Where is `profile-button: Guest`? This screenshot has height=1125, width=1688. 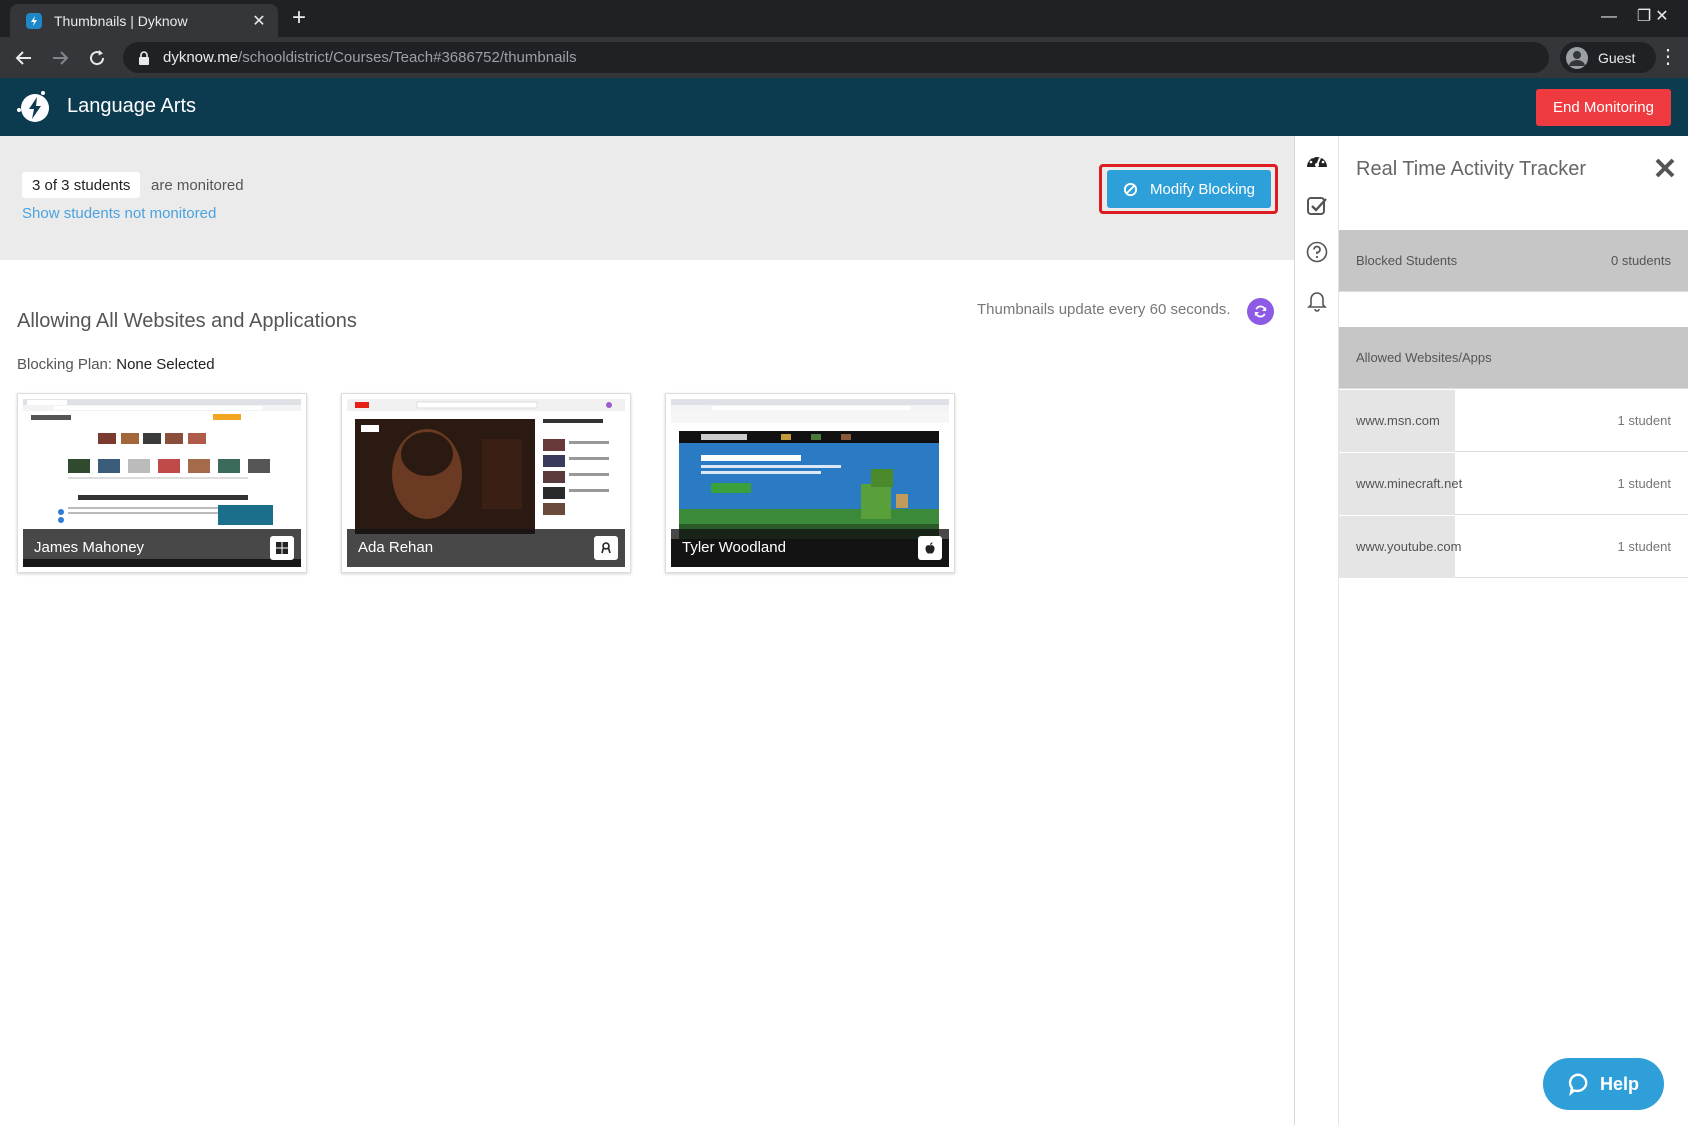 profile-button: Guest is located at coordinates (1608, 57).